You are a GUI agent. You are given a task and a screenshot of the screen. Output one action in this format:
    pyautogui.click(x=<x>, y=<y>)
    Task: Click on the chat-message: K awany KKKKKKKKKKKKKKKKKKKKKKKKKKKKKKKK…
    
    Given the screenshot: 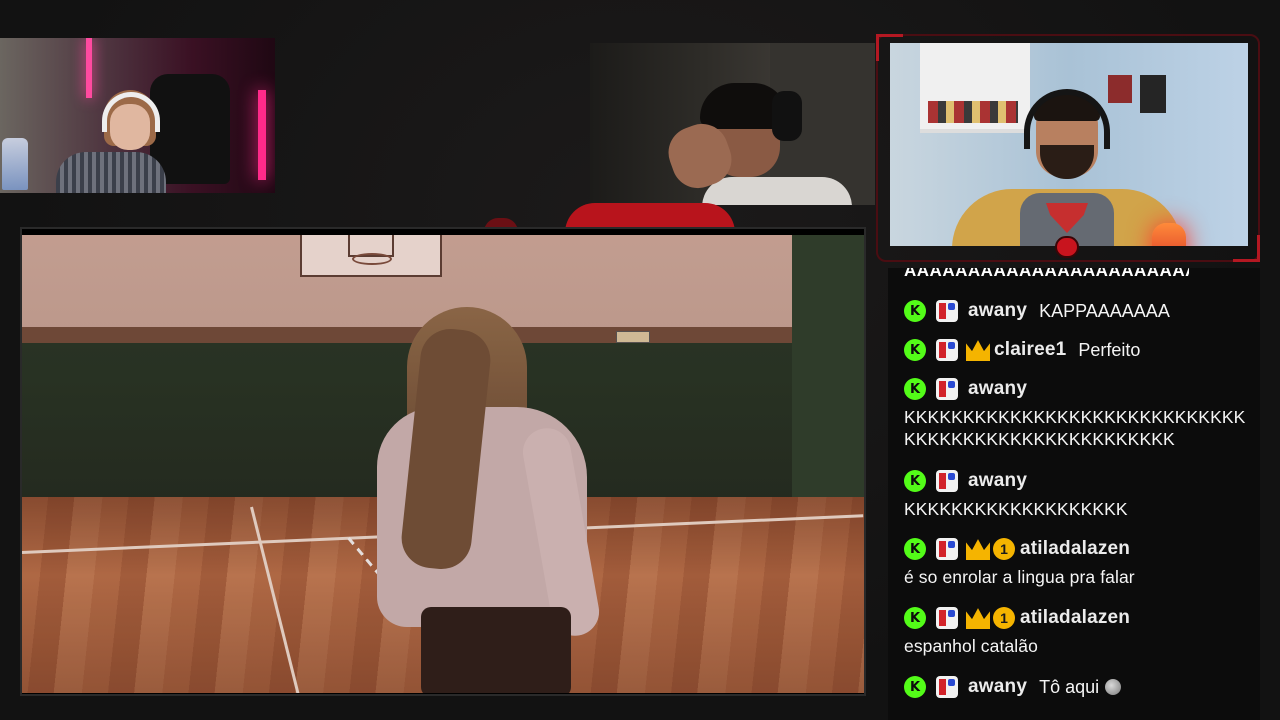 What is the action you would take?
    pyautogui.click(x=1079, y=412)
    